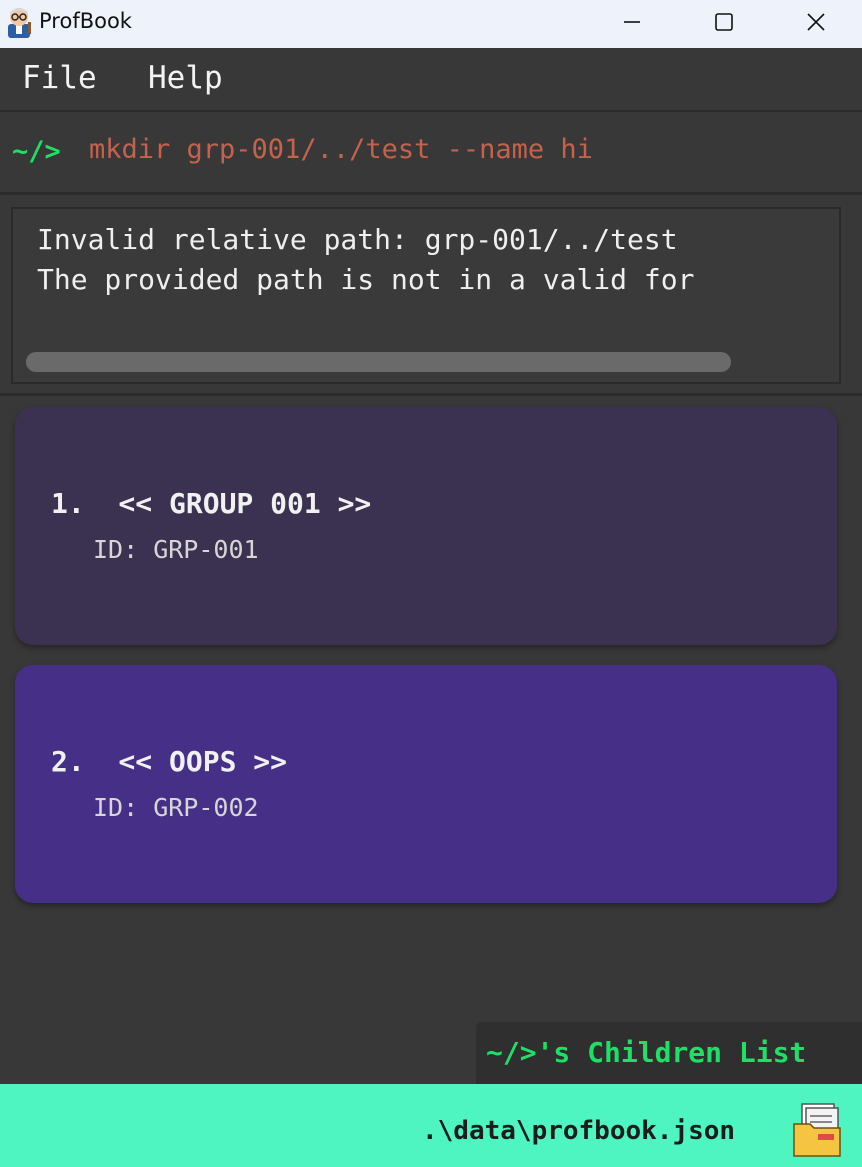 The height and width of the screenshot is (1167, 862). What do you see at coordinates (378, 362) in the screenshot?
I see `horizontal-scrollbar-thumb` at bounding box center [378, 362].